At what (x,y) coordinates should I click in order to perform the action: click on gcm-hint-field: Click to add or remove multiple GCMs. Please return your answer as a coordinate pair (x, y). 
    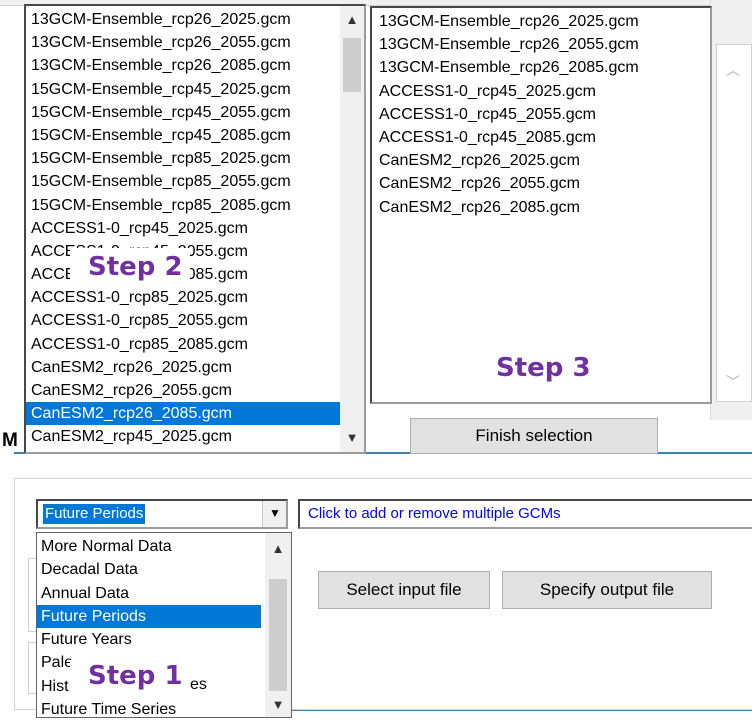
    Looking at the image, I should click on (525, 514).